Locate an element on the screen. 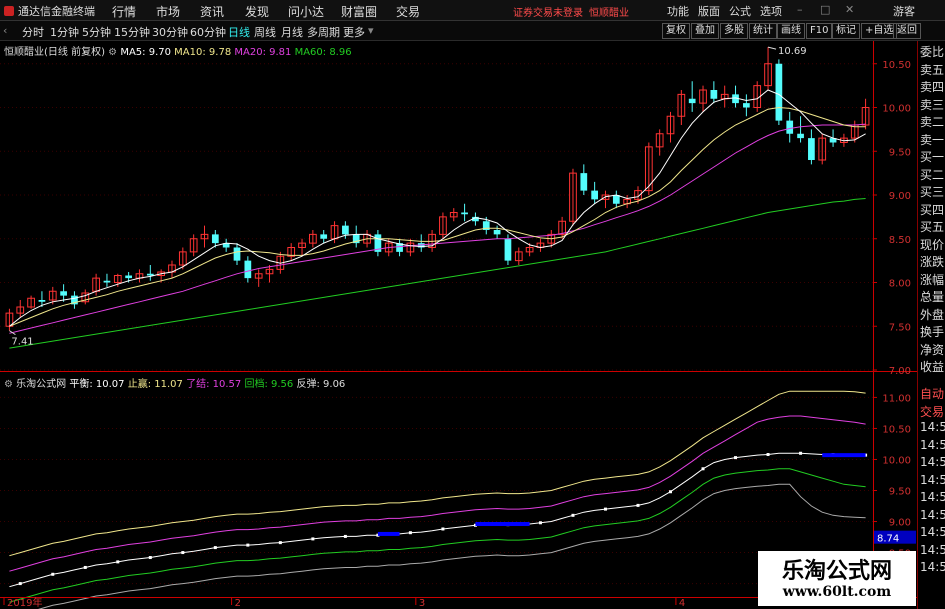 This screenshot has height=609, width=945. price-tick-label: 7.00 is located at coordinates (900, 371).